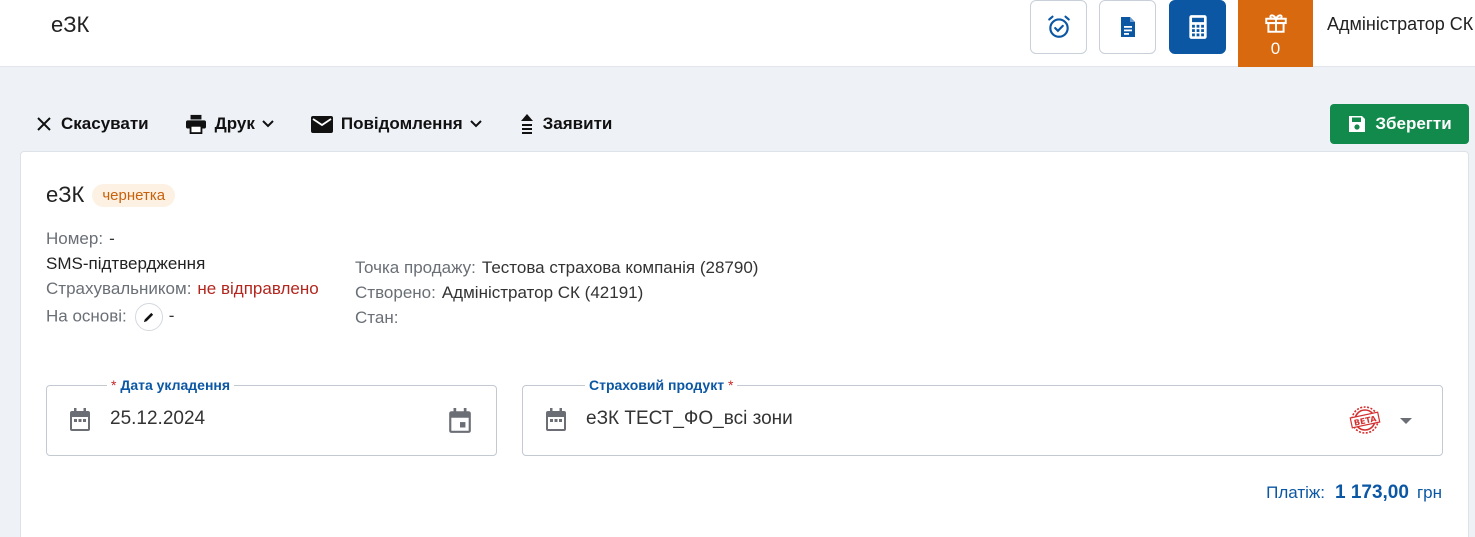 The width and height of the screenshot is (1475, 537). Describe the element at coordinates (182, 238) in the screenshot. I see `number-row: Номер: -` at that location.